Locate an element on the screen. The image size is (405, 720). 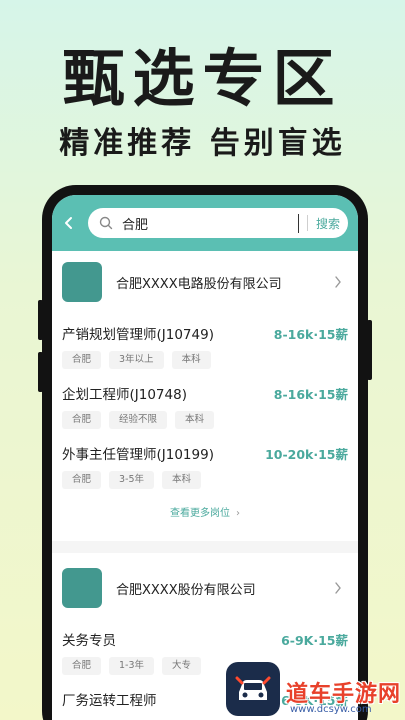
job-tag-experience: 3年以上 is located at coordinates (136, 360).